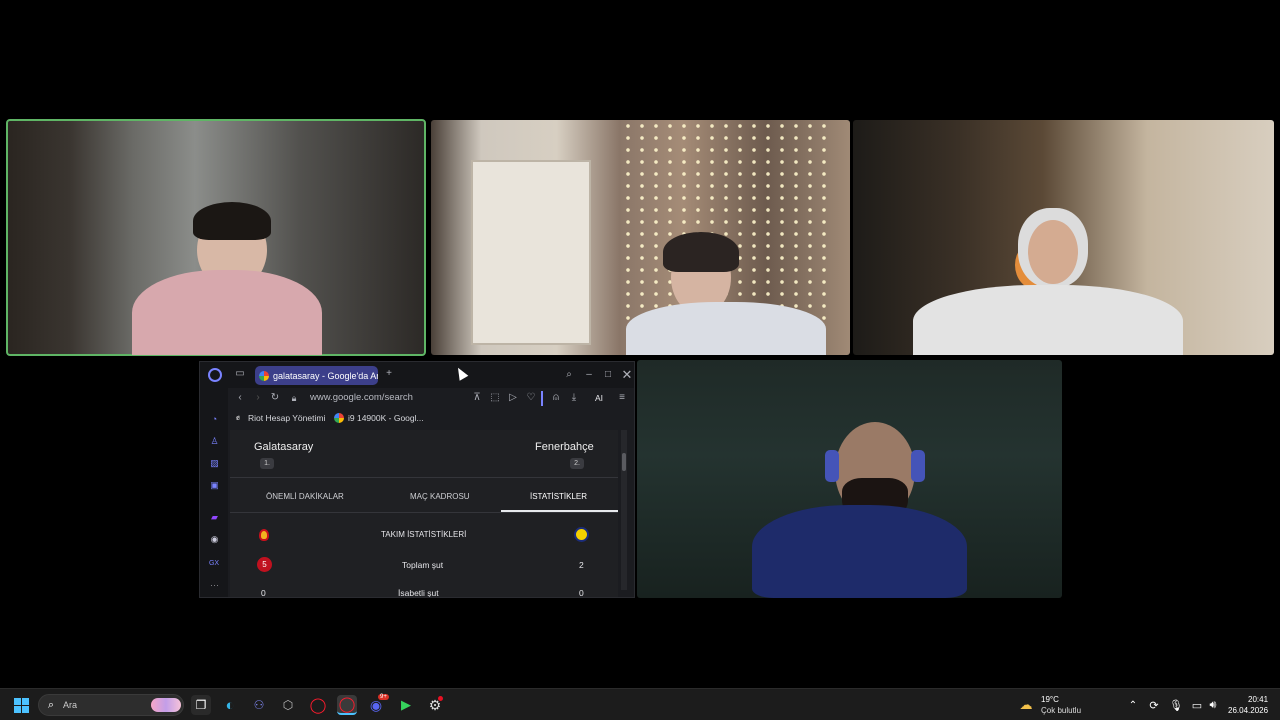 The height and width of the screenshot is (720, 1280). I want to click on maximize-button: □, so click(608, 375).